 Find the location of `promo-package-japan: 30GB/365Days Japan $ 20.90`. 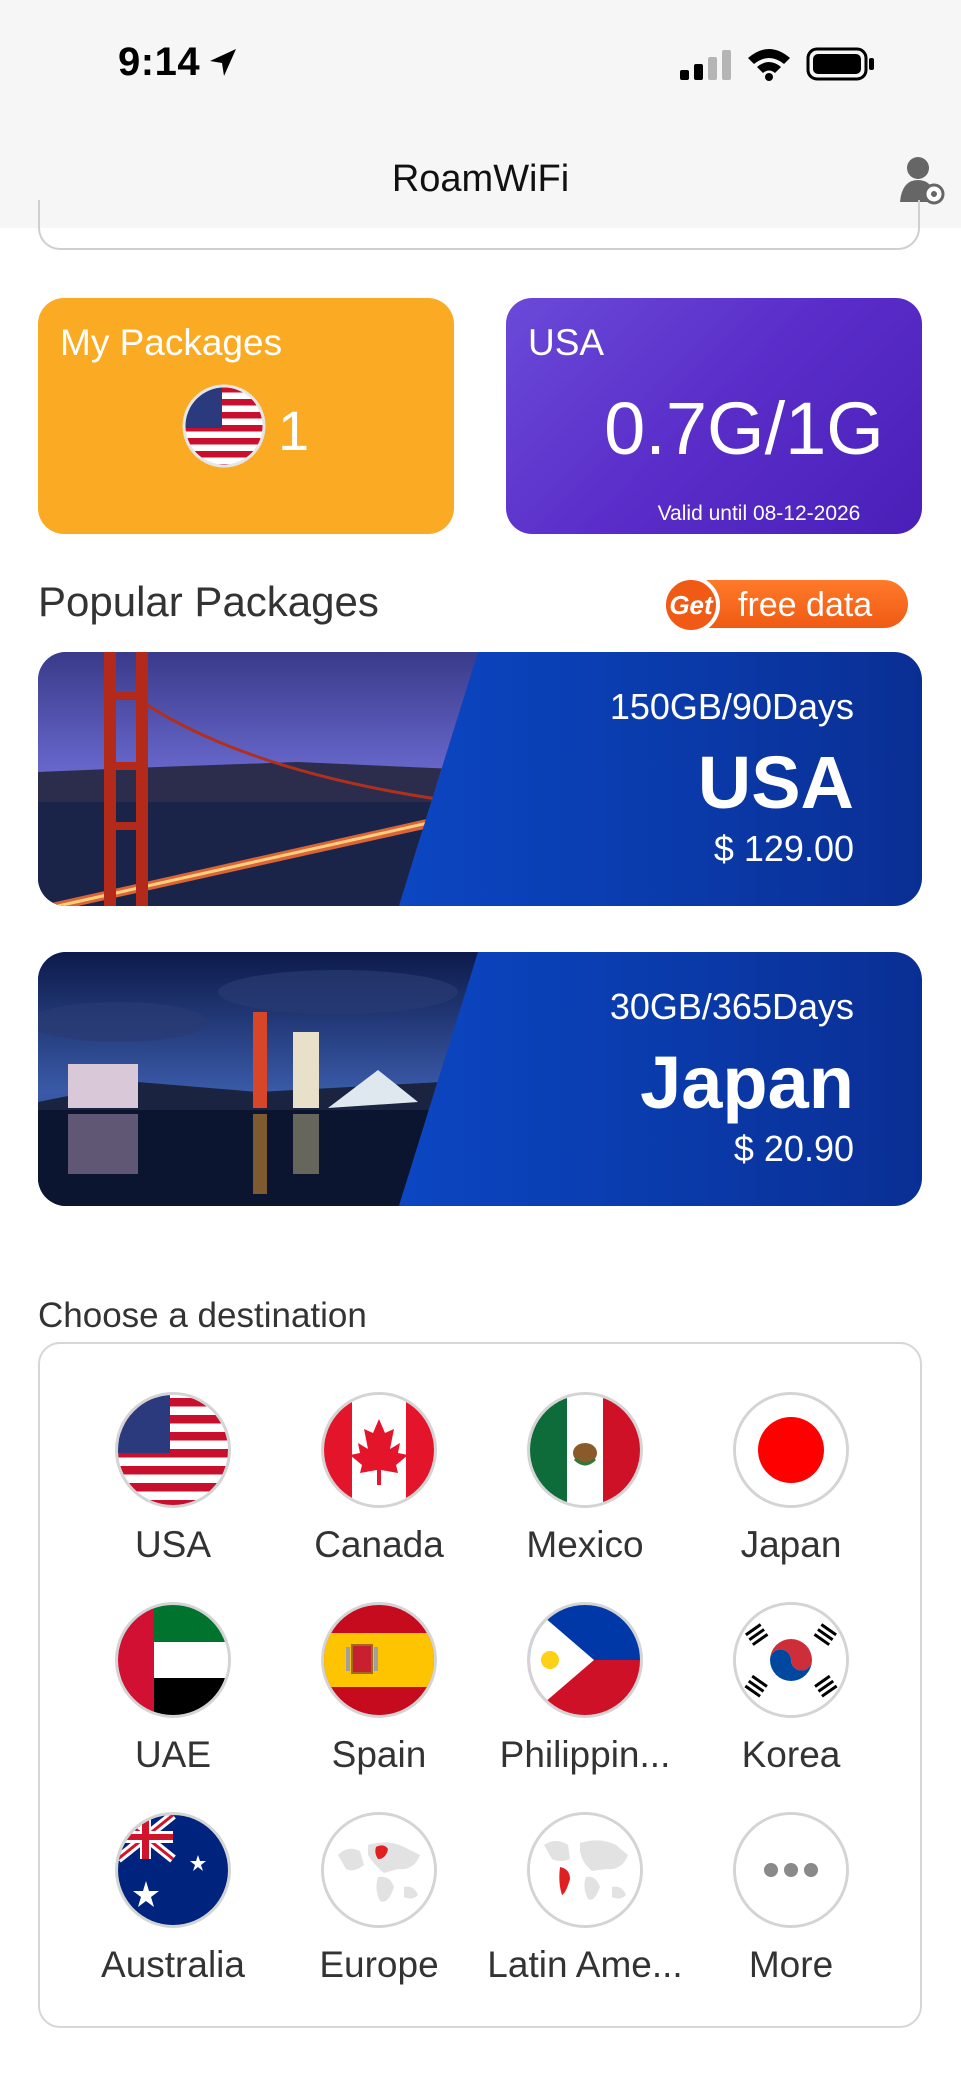

promo-package-japan: 30GB/365Days Japan $ 20.90 is located at coordinates (480, 1079).